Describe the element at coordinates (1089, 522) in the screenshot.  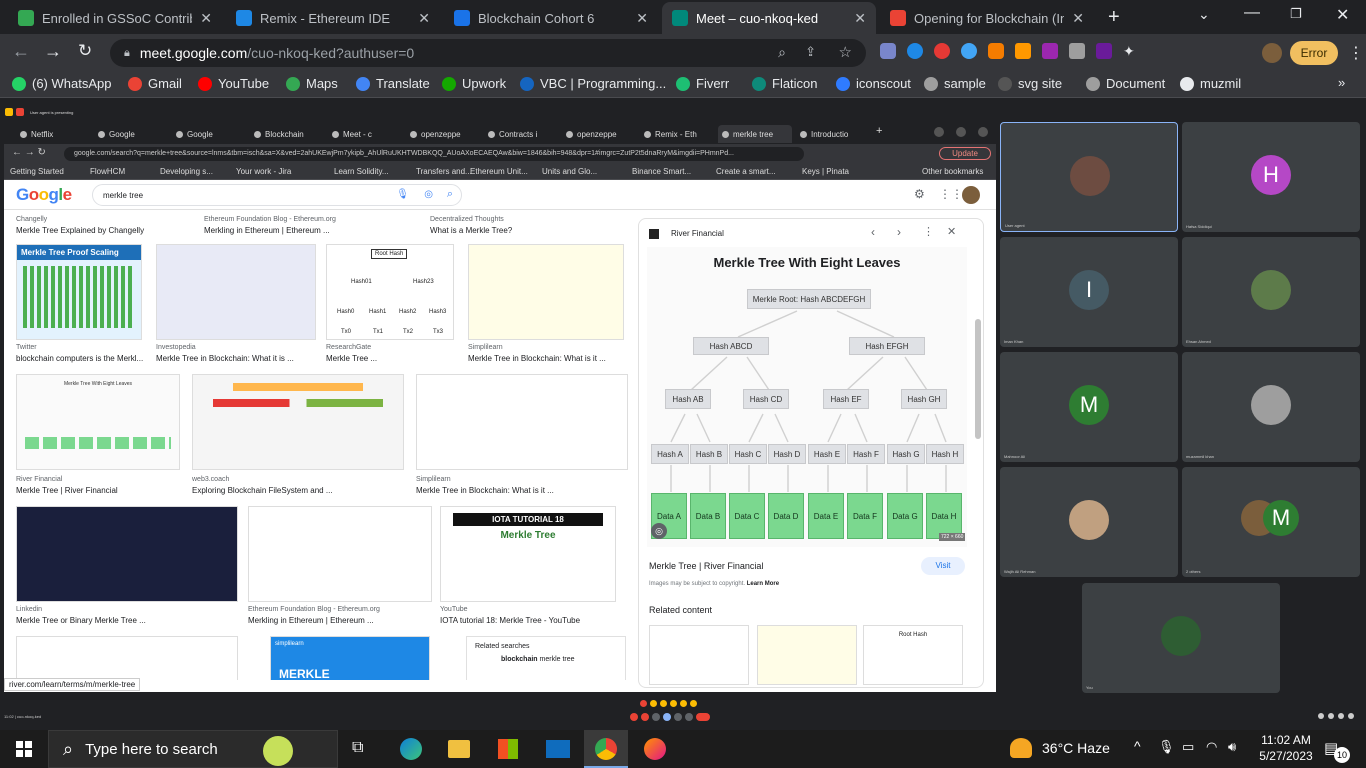
I see `participant-tile: Wajih Ali Rehman` at that location.